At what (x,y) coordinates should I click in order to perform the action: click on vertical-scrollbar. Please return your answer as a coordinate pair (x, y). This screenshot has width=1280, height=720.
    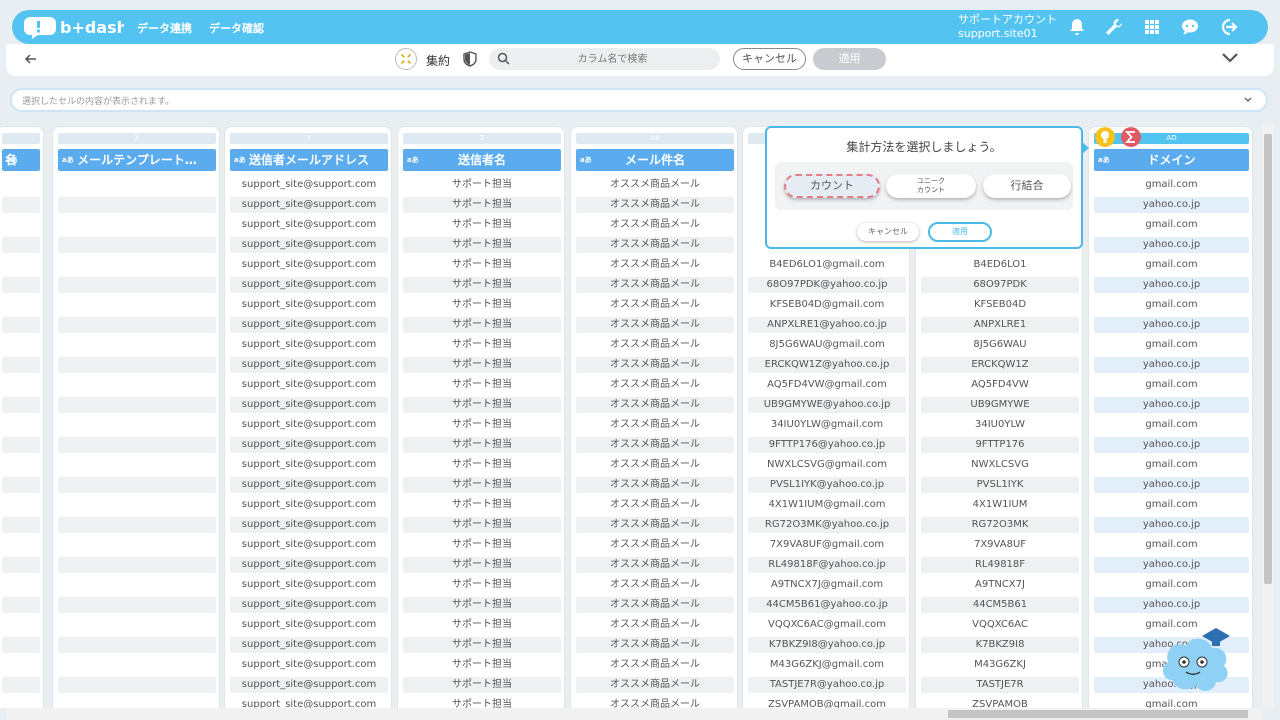
    Looking at the image, I should click on (1268, 416).